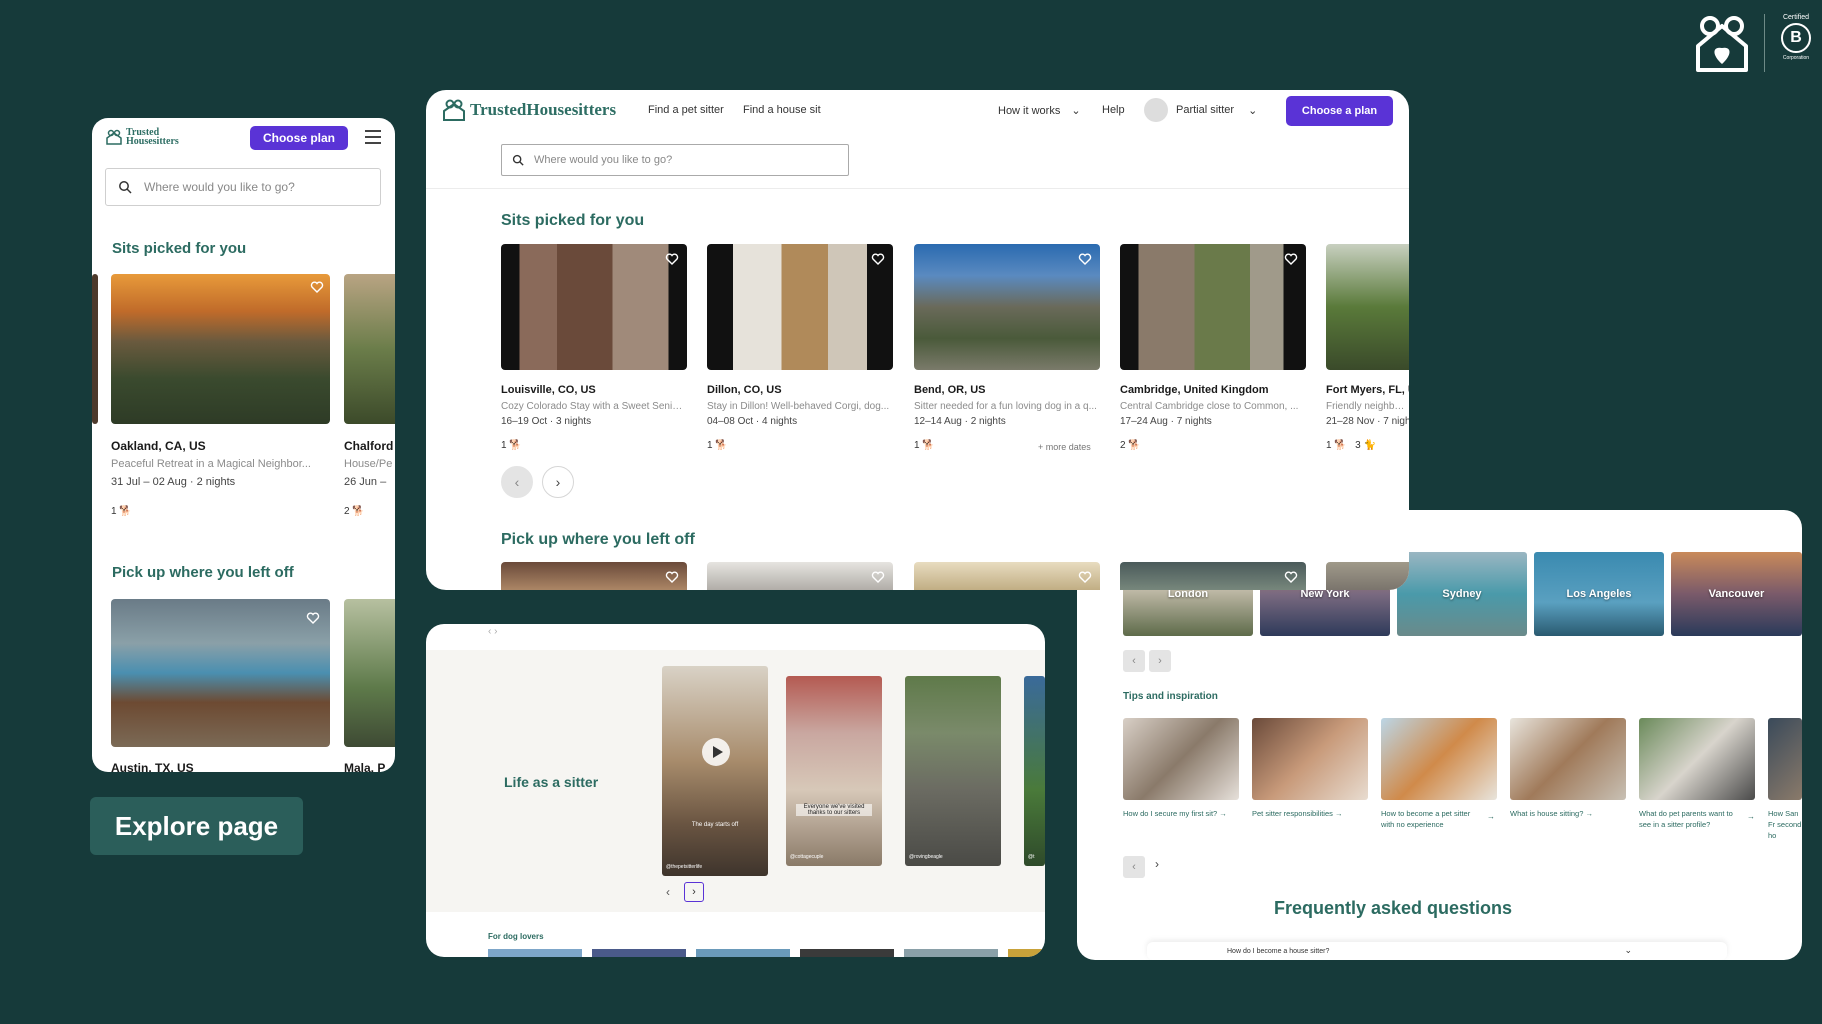 The width and height of the screenshot is (1822, 1024). What do you see at coordinates (364, 766) in the screenshot?
I see `mobile-pickup-card2-title: Mala, P` at bounding box center [364, 766].